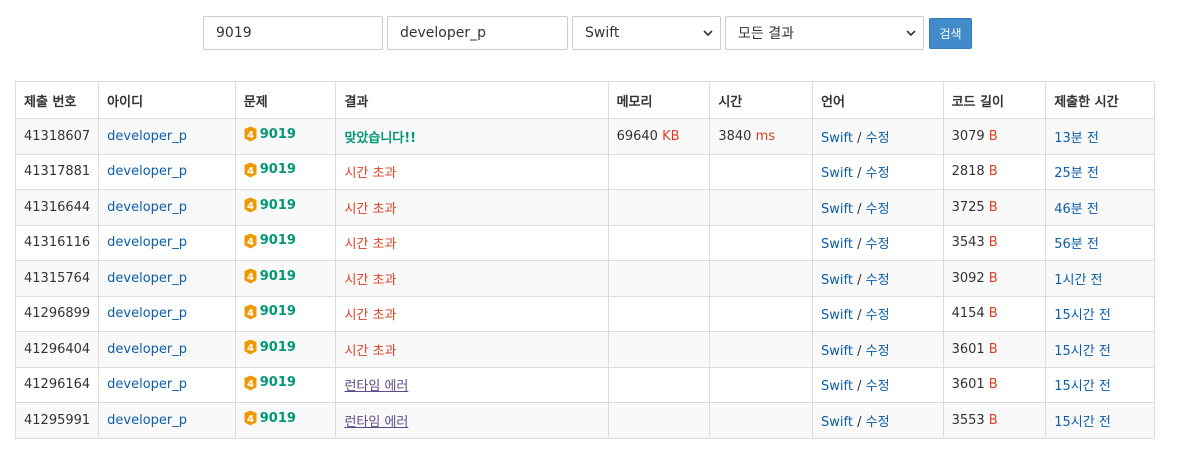 Image resolution: width=1179 pixels, height=452 pixels. Describe the element at coordinates (994, 171) in the screenshot. I see `code-length-cell: 2818 B` at that location.